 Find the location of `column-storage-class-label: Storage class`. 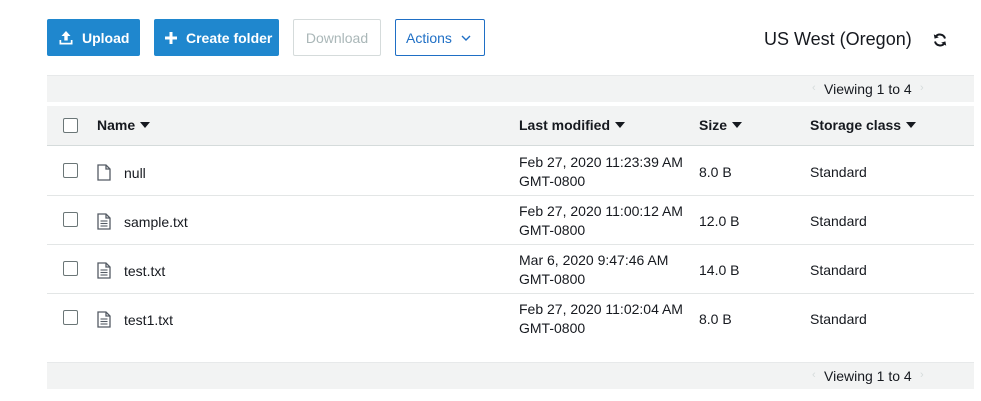

column-storage-class-label: Storage class is located at coordinates (856, 125).